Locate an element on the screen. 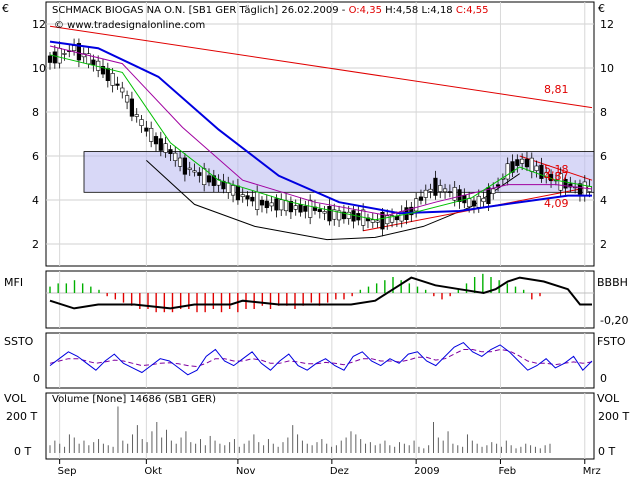 The image size is (640, 484). y-tick-right-10: 10 is located at coordinates (607, 68).